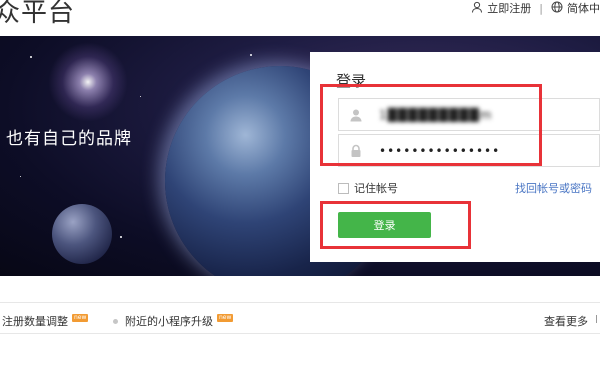  Describe the element at coordinates (598, 319) in the screenshot. I see `chevron-right-icon` at that location.